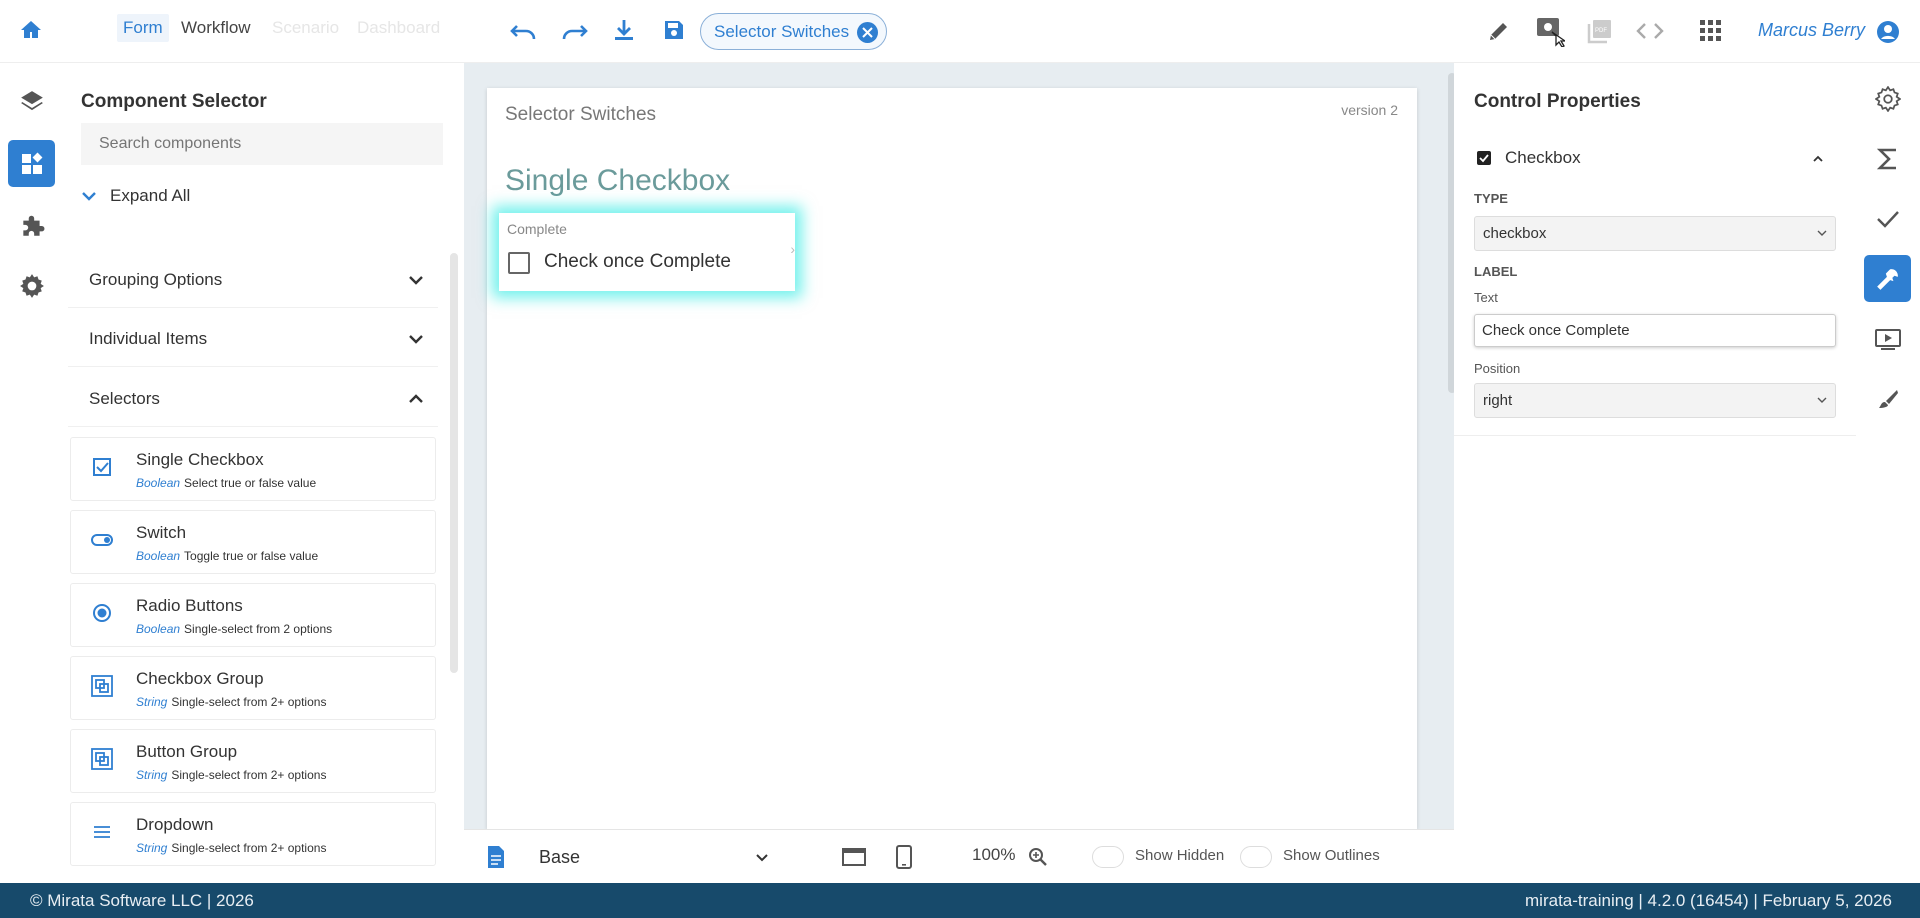  Describe the element at coordinates (31, 30) in the screenshot. I see `home-icon` at that location.